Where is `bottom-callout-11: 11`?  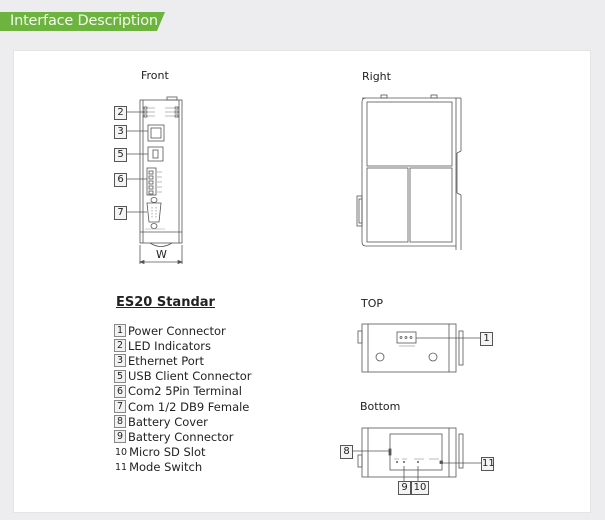 bottom-callout-11: 11 is located at coordinates (488, 464).